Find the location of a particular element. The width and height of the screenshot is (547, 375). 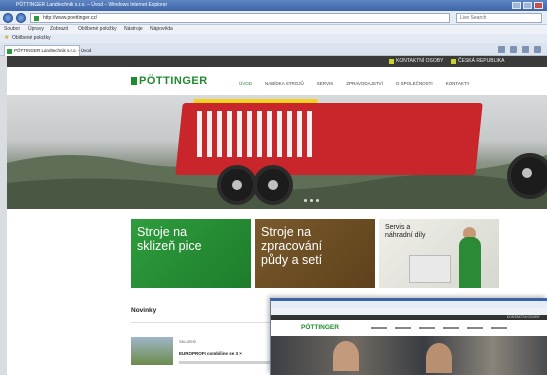

secondary-menu-bar is located at coordinates (409, 311).